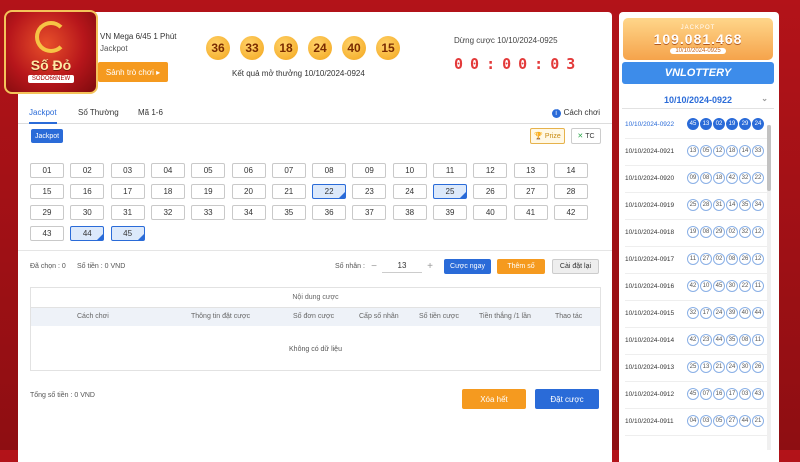 This screenshot has height=462, width=800. I want to click on history-ball: 44, so click(758, 313).